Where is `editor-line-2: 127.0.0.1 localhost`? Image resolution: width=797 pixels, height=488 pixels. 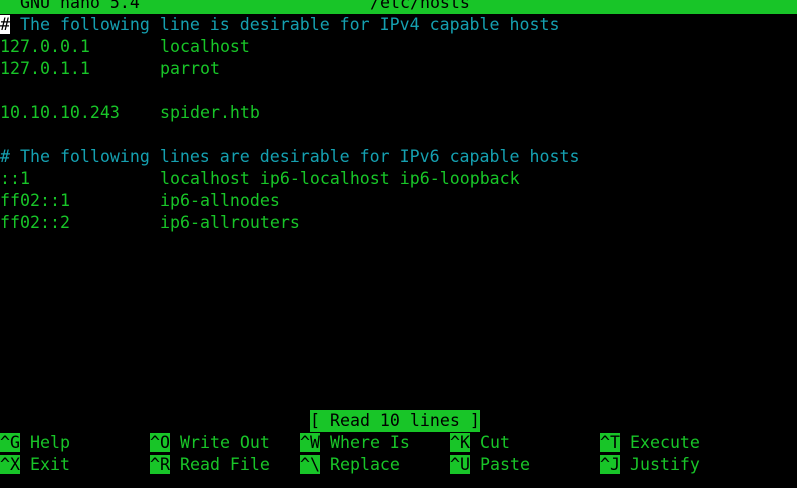 editor-line-2: 127.0.0.1 localhost is located at coordinates (398, 47).